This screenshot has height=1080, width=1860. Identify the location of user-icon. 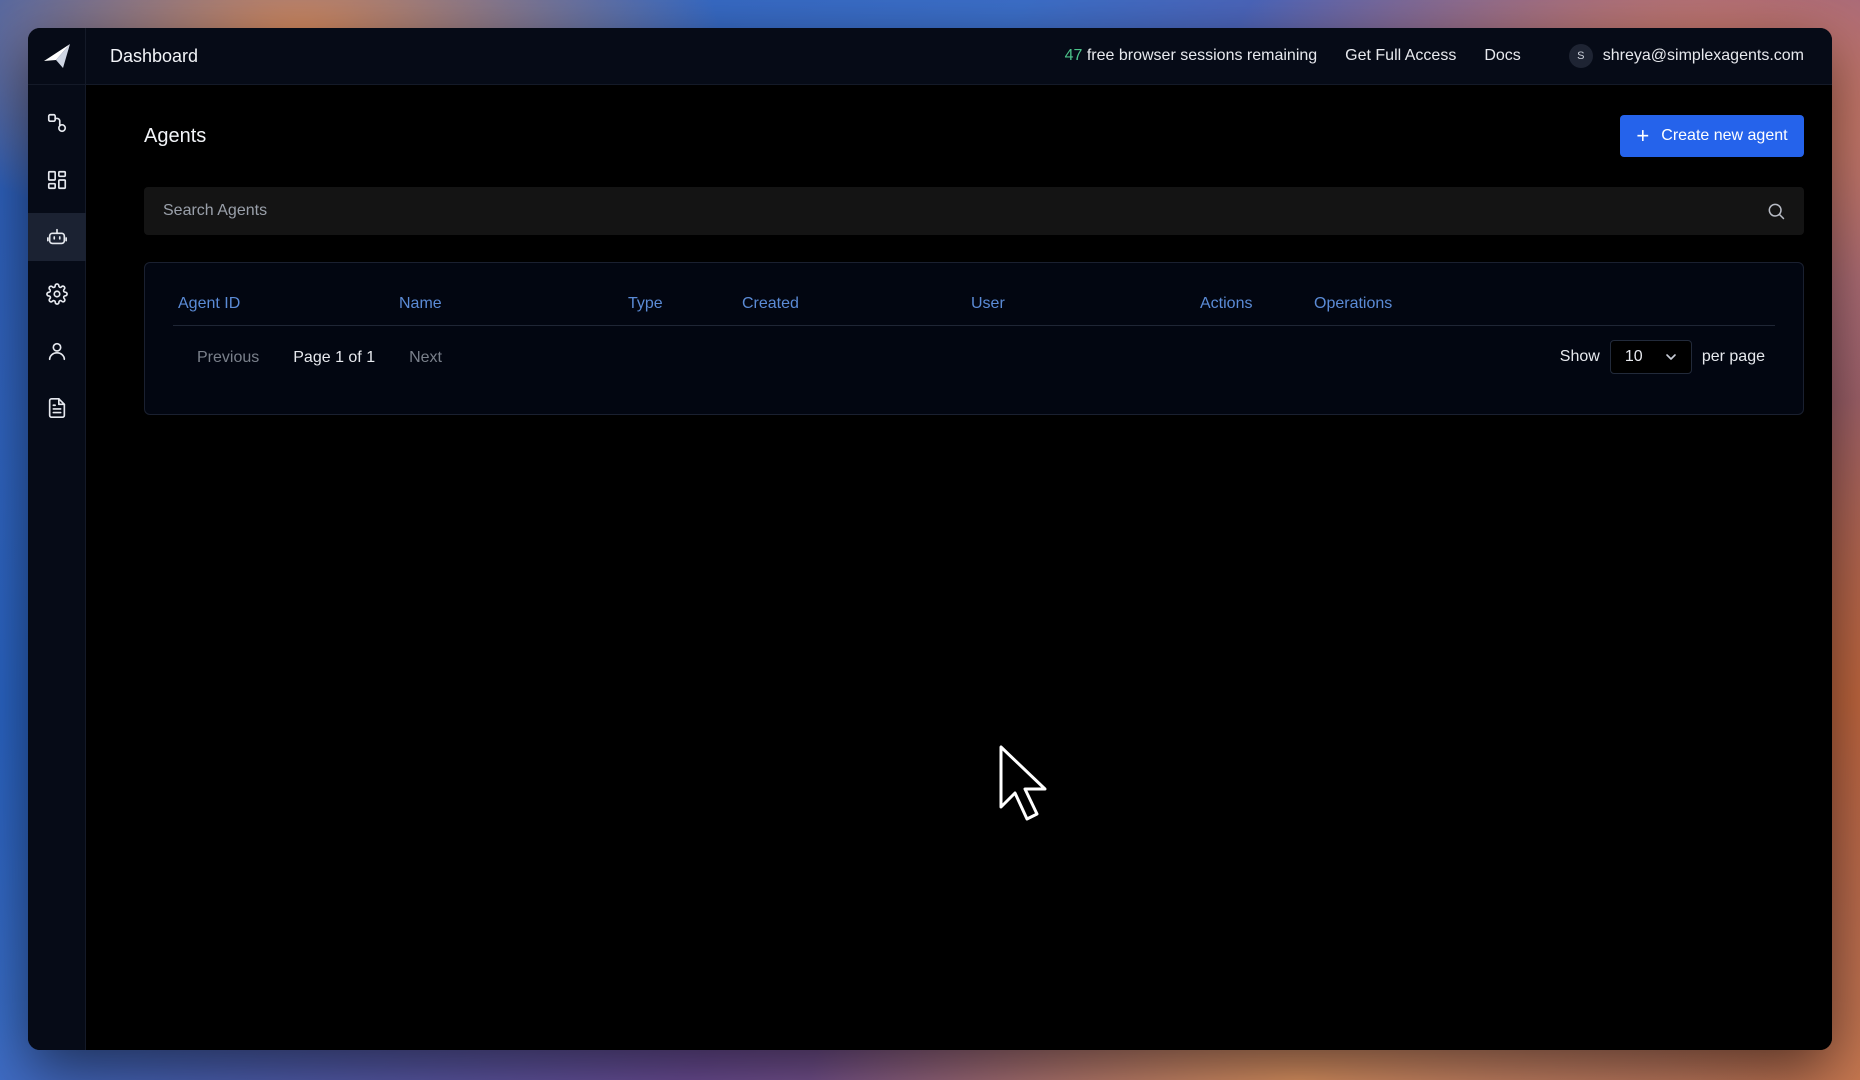
(57, 351).